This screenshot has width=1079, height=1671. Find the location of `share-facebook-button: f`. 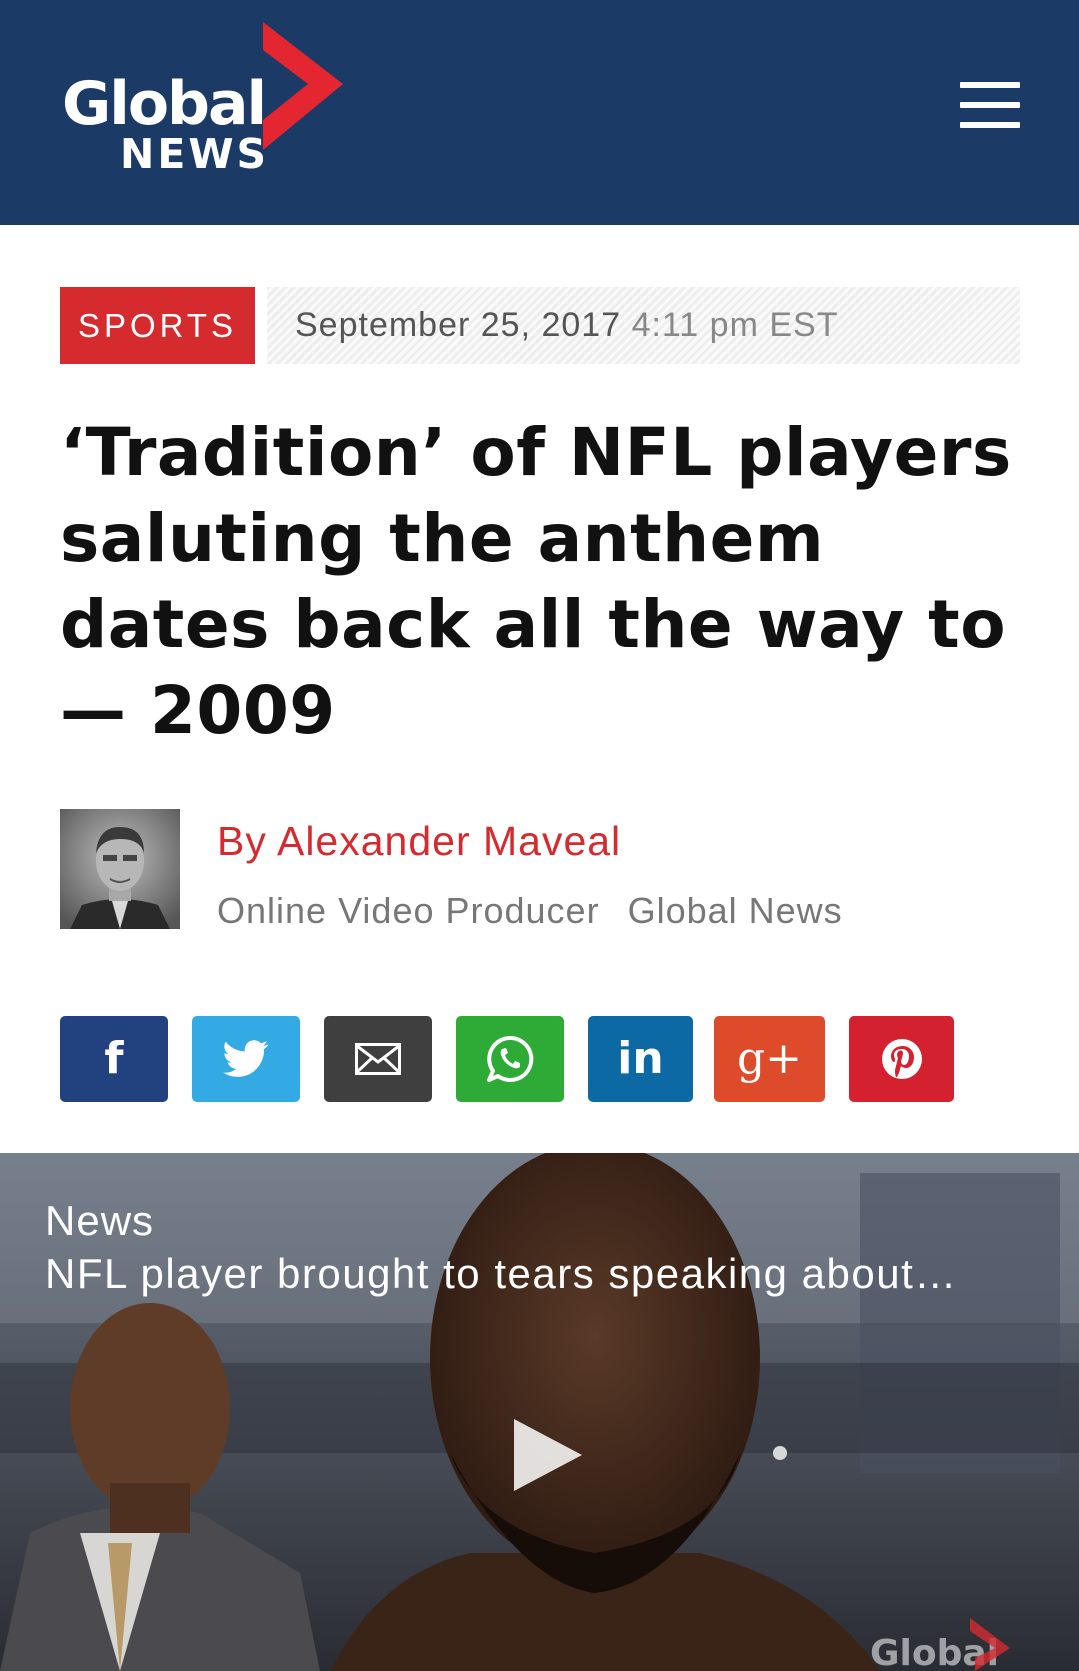

share-facebook-button: f is located at coordinates (114, 1059).